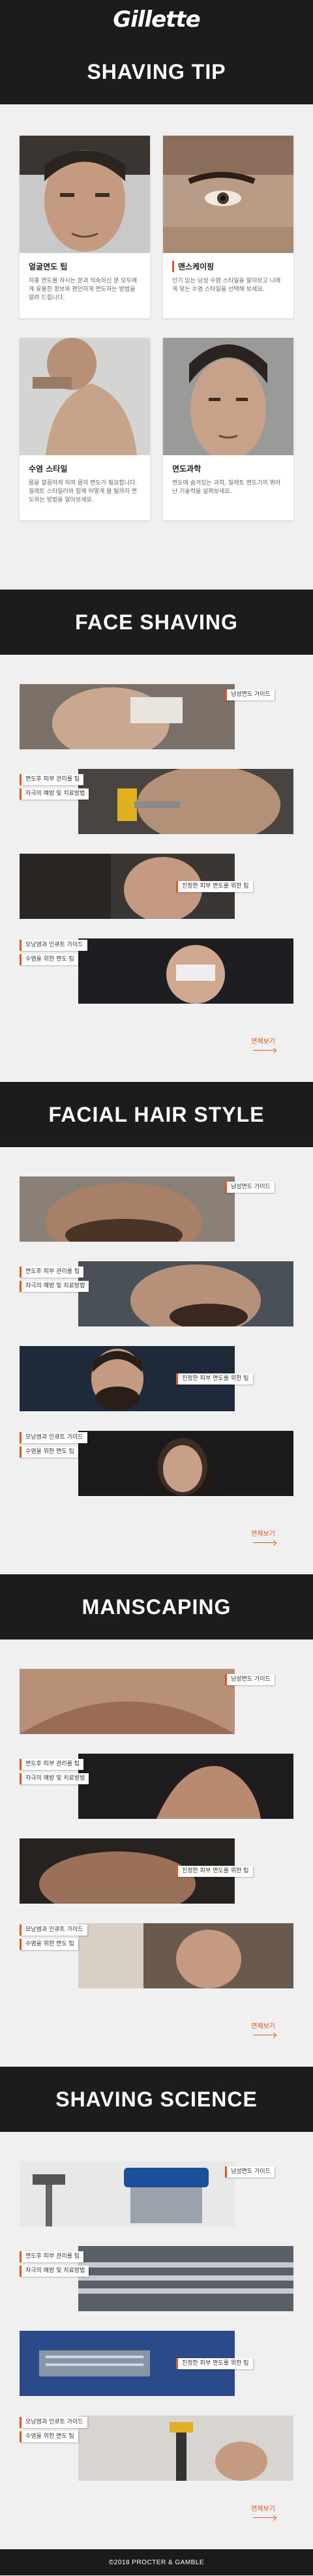  What do you see at coordinates (185, 1786) in the screenshot?
I see `torso-image` at bounding box center [185, 1786].